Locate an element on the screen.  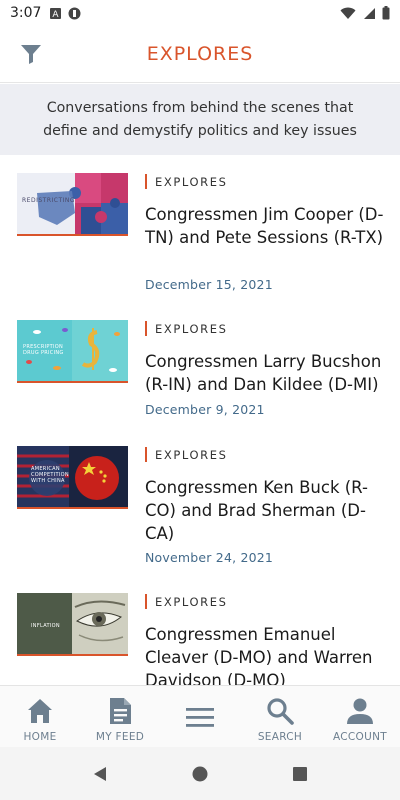
search-icon is located at coordinates (280, 711).